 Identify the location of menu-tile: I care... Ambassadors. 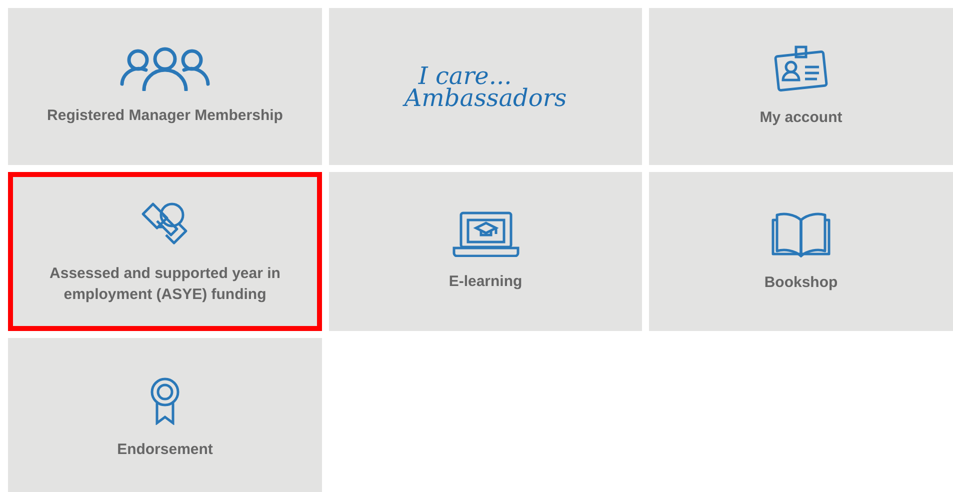
(485, 86).